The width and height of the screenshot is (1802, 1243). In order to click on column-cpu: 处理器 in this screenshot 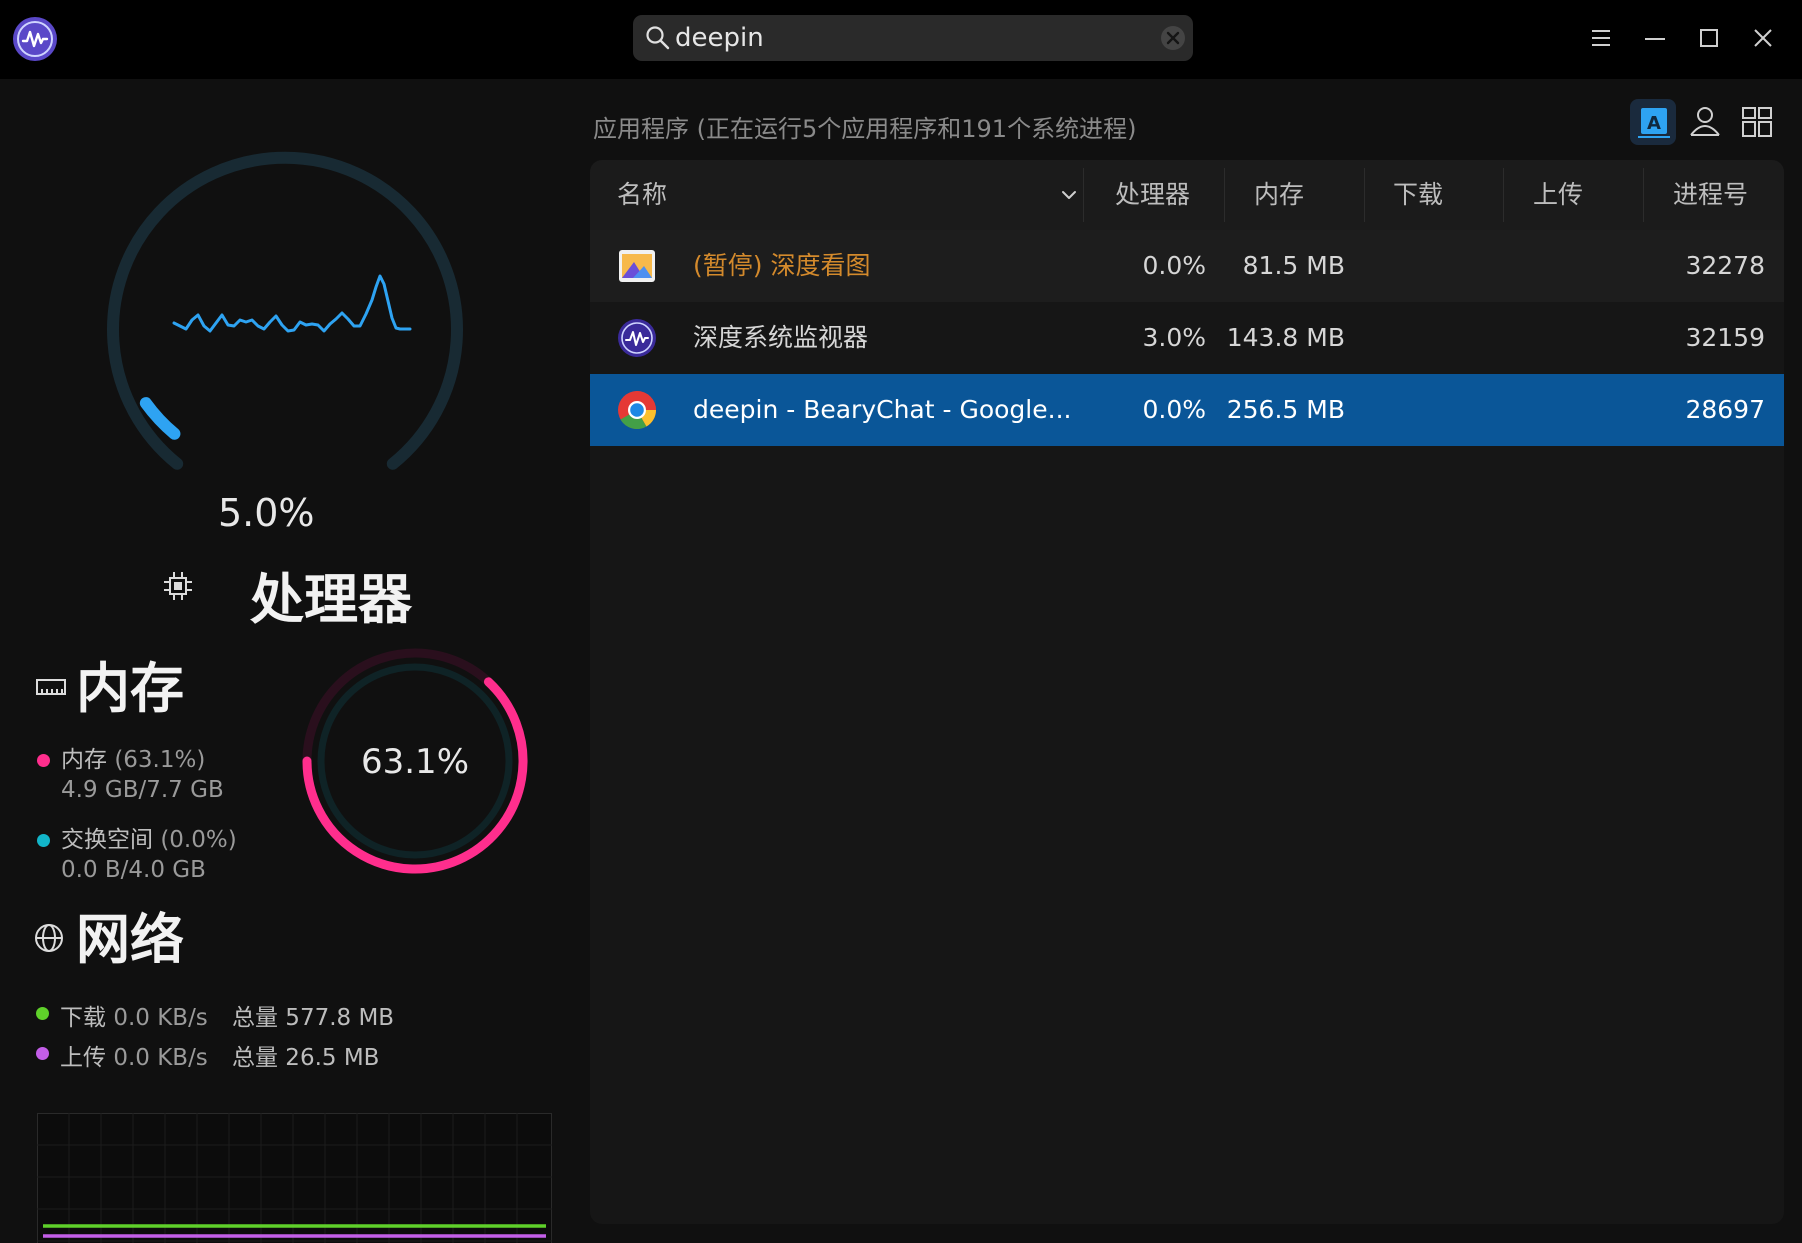, I will do `click(1152, 195)`.